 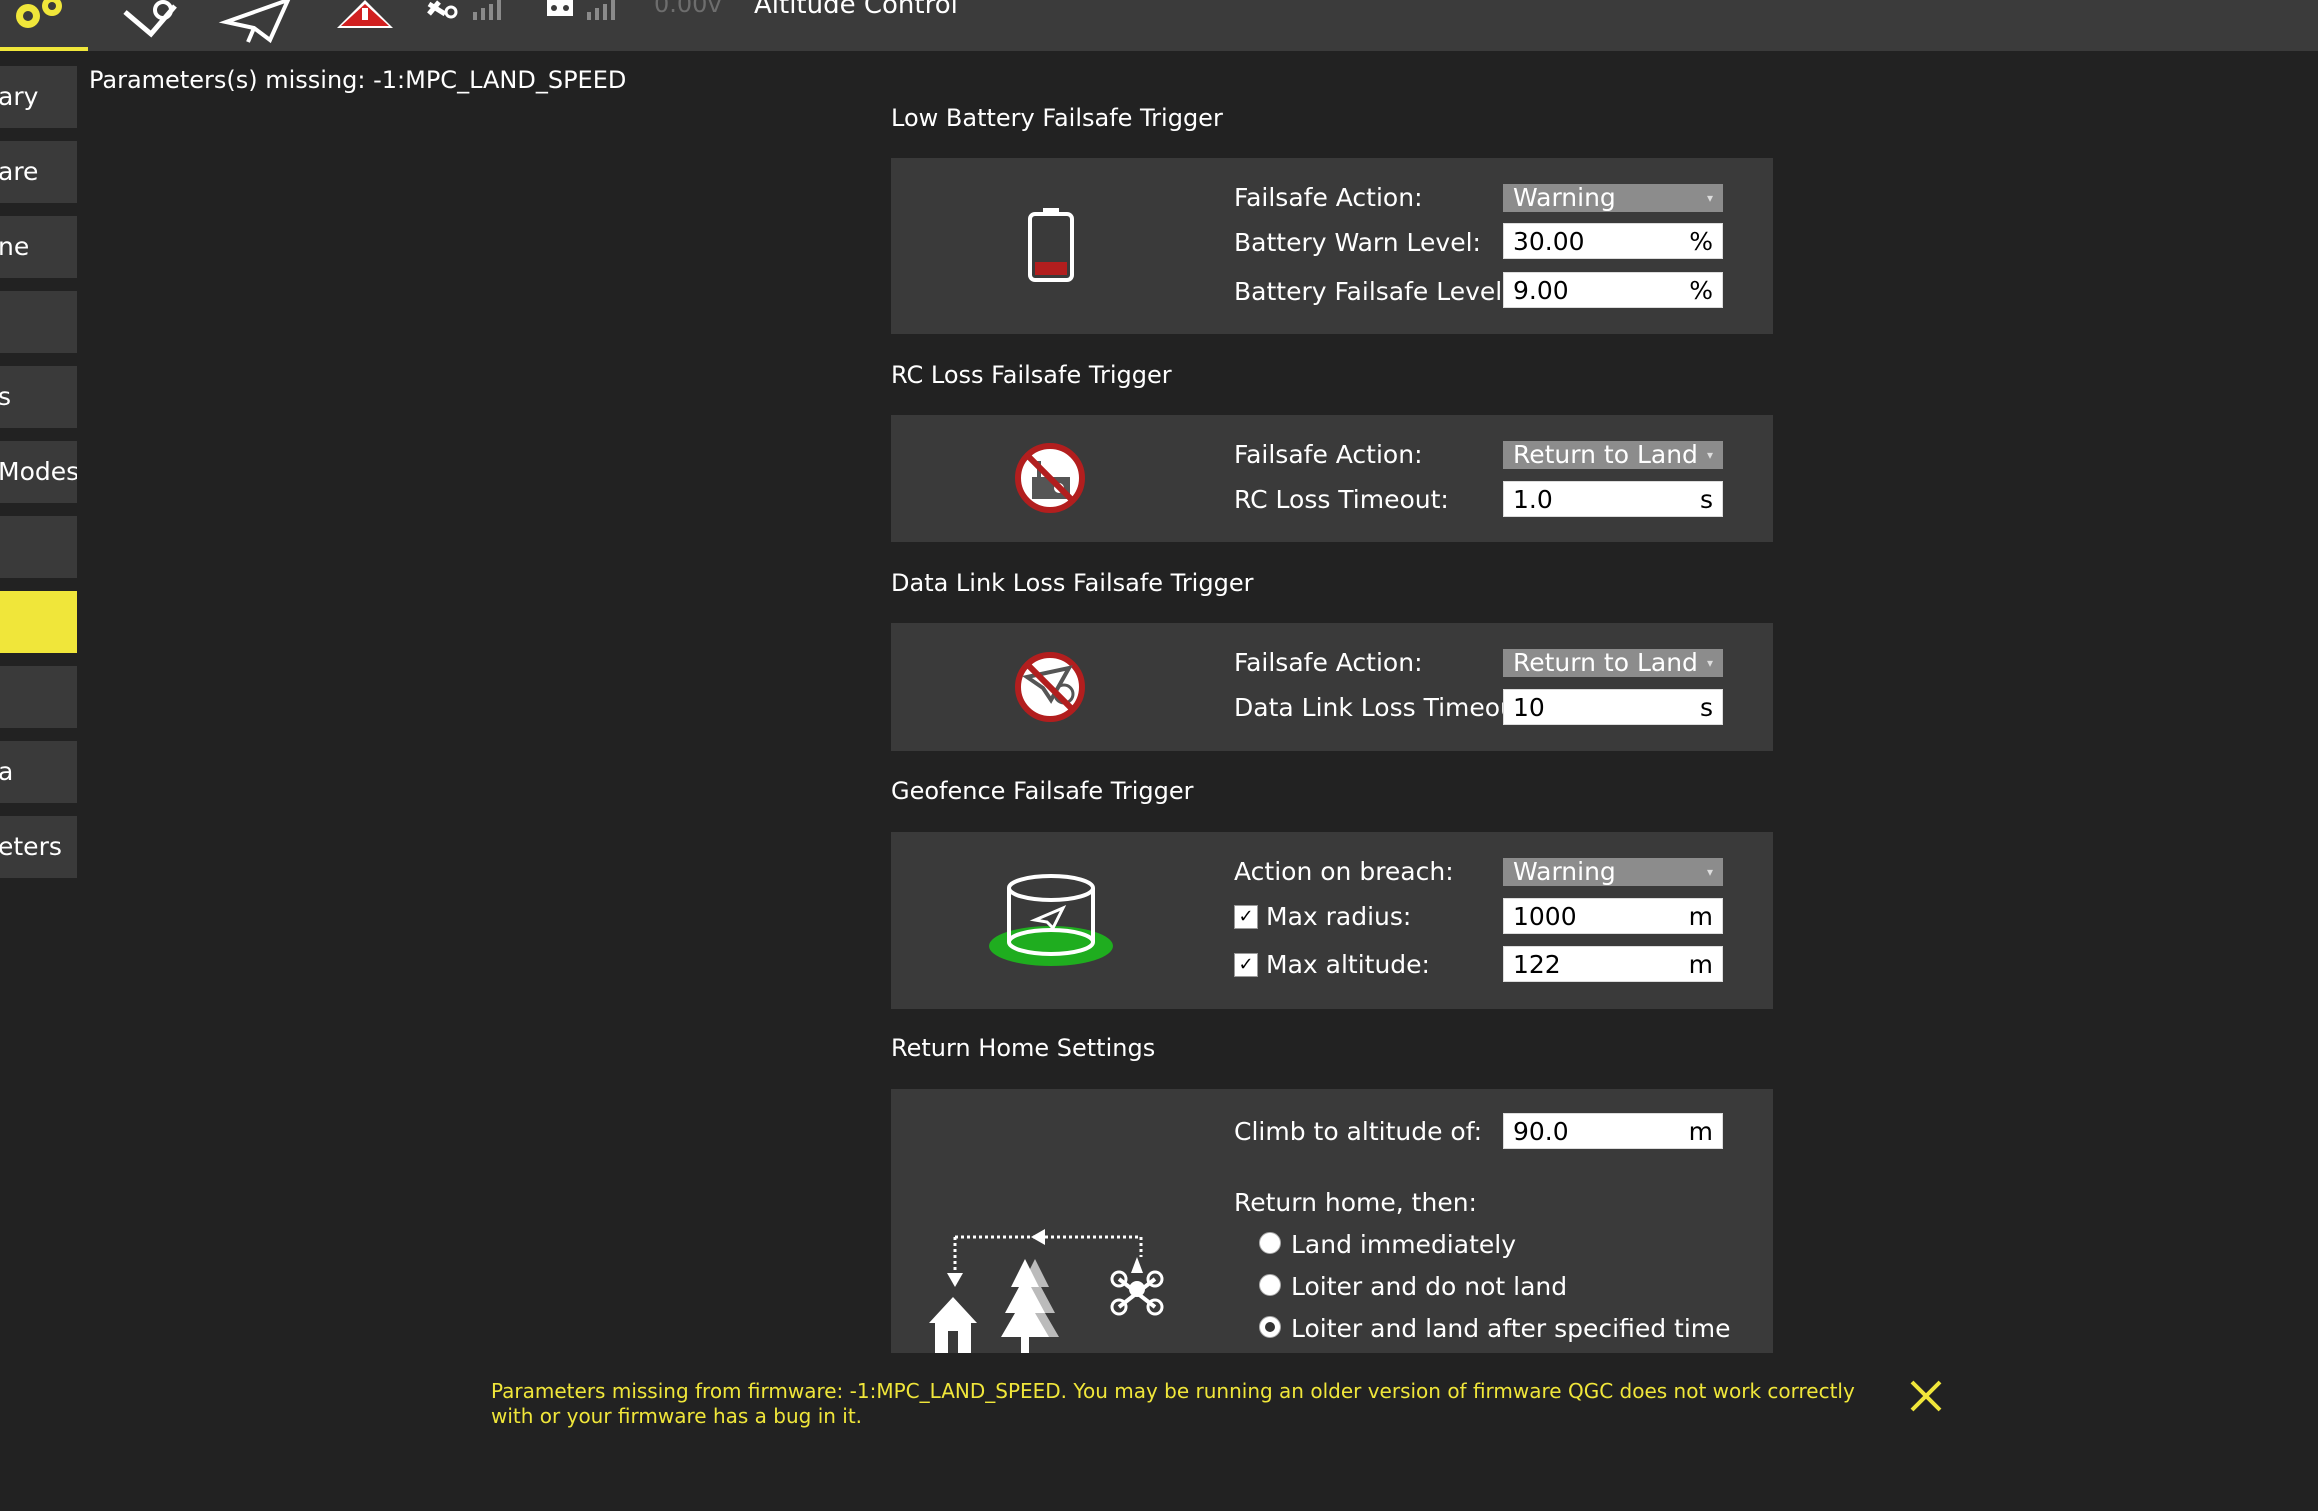 I want to click on return-home-icon, so click(x=1046, y=1291).